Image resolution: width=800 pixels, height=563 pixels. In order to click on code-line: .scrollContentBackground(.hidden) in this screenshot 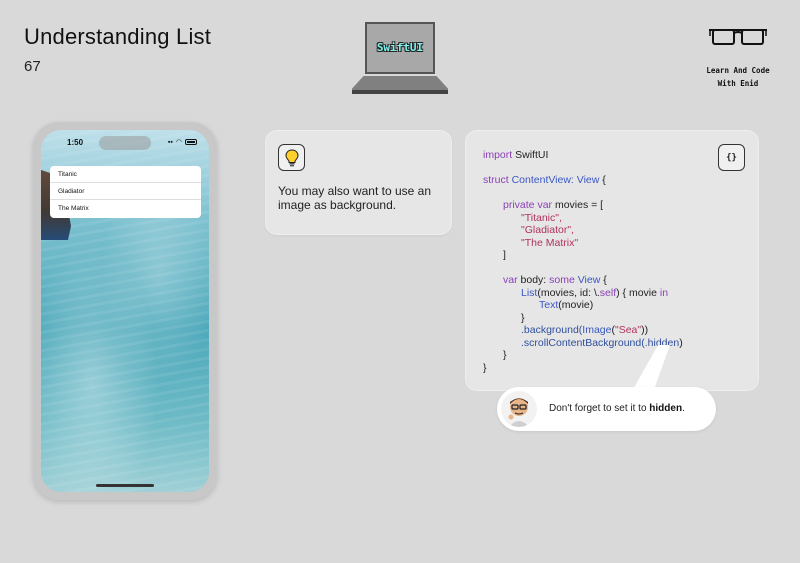, I will do `click(602, 342)`.